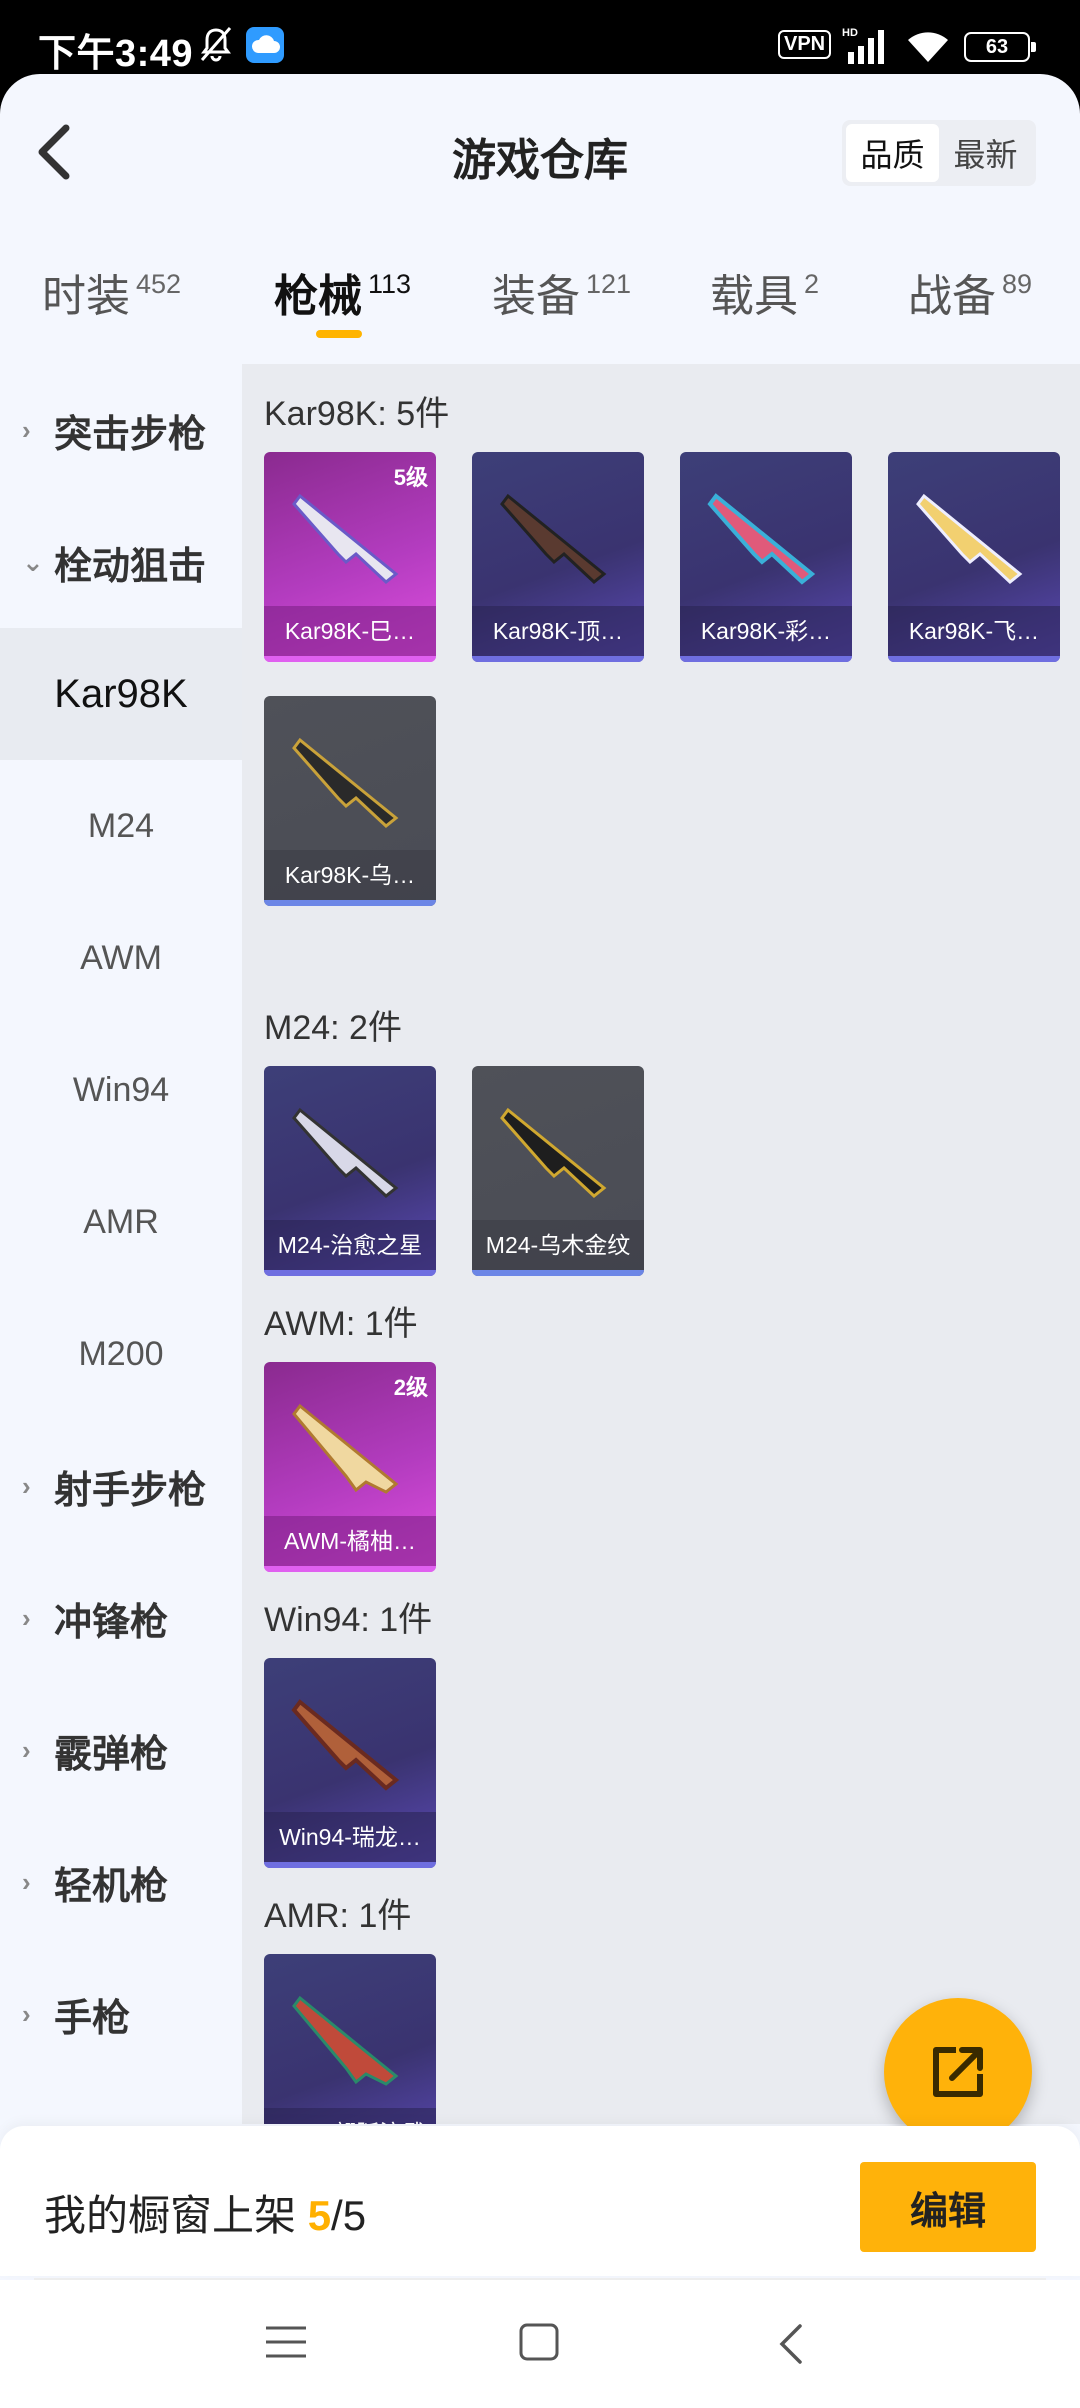 This screenshot has height=2408, width=1080. What do you see at coordinates (319, 2215) in the screenshot?
I see `shelf-current-count: 5` at bounding box center [319, 2215].